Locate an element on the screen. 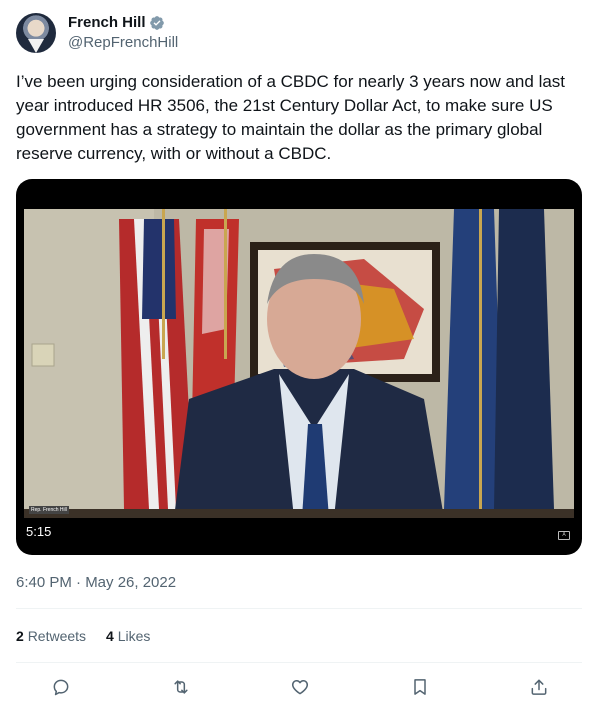 The width and height of the screenshot is (598, 710). captions-icon: A is located at coordinates (564, 535).